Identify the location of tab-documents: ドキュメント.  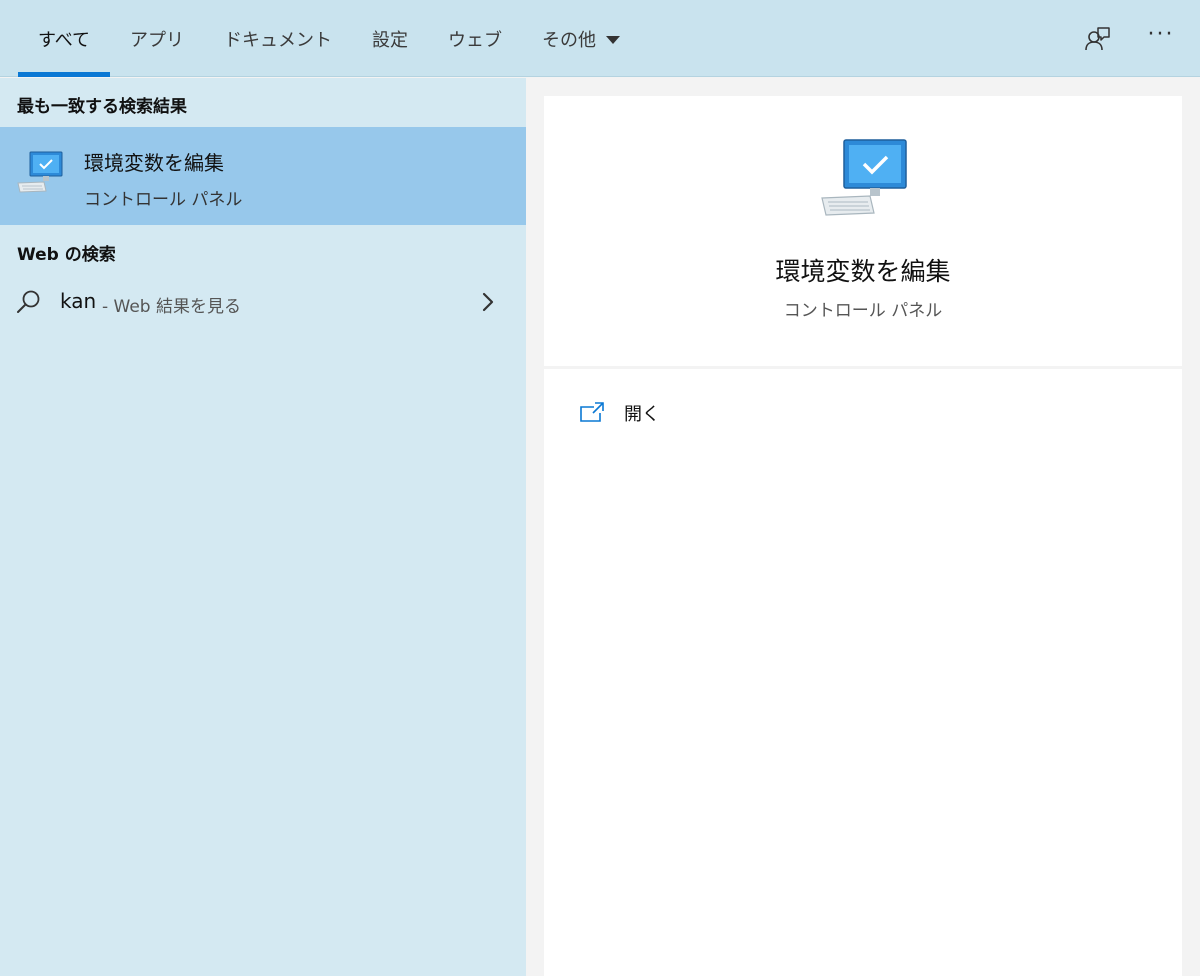
(278, 38).